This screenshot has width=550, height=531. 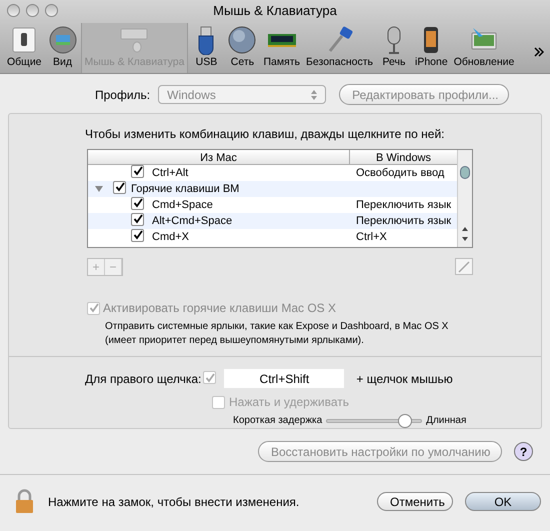 I want to click on toolbar-item: iPhone, so click(x=431, y=48).